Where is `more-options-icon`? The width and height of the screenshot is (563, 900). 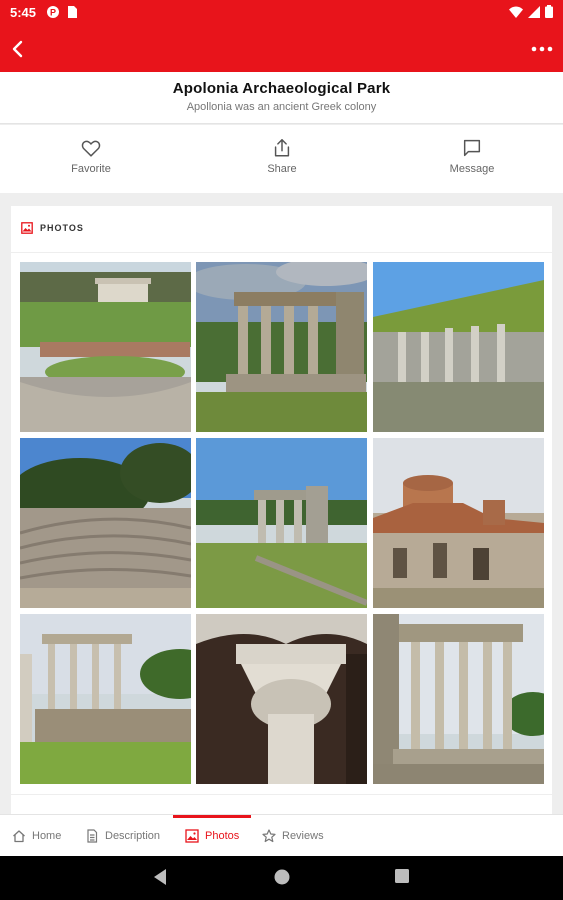
more-options-icon is located at coordinates (542, 49).